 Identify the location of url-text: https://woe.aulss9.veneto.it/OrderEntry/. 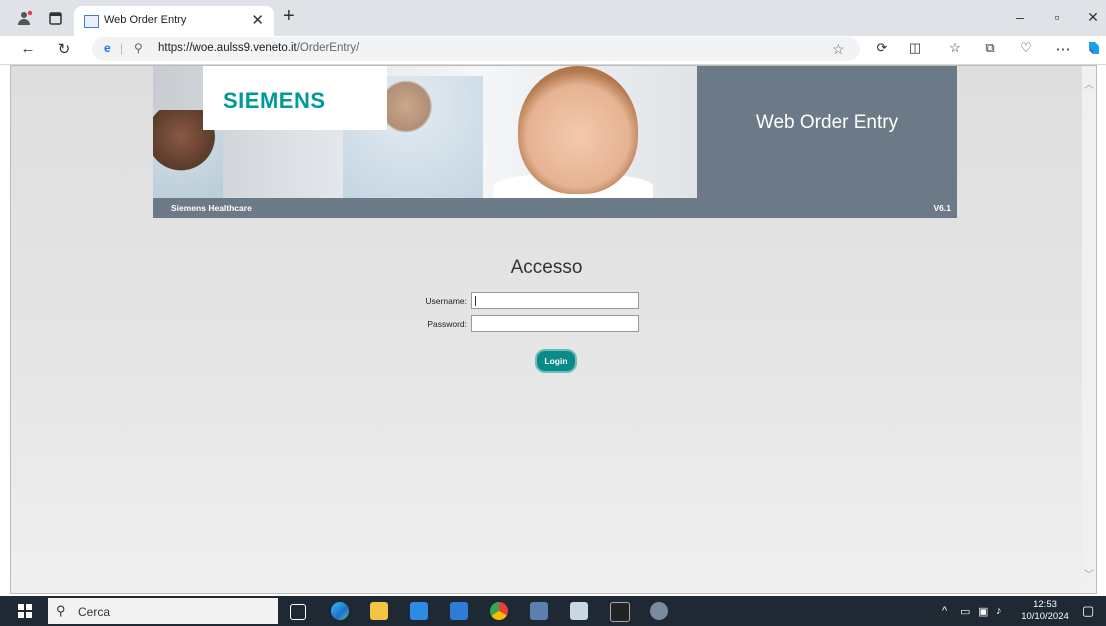
(258, 48).